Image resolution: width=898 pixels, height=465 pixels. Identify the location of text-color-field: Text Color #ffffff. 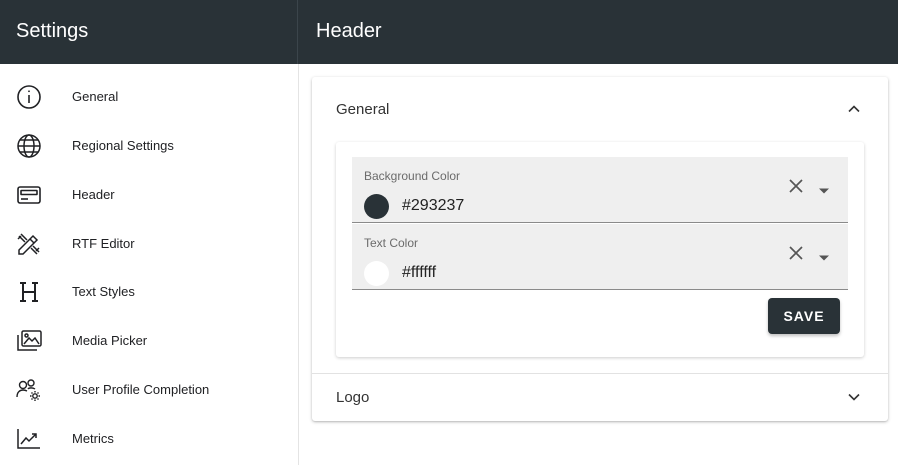
(600, 257).